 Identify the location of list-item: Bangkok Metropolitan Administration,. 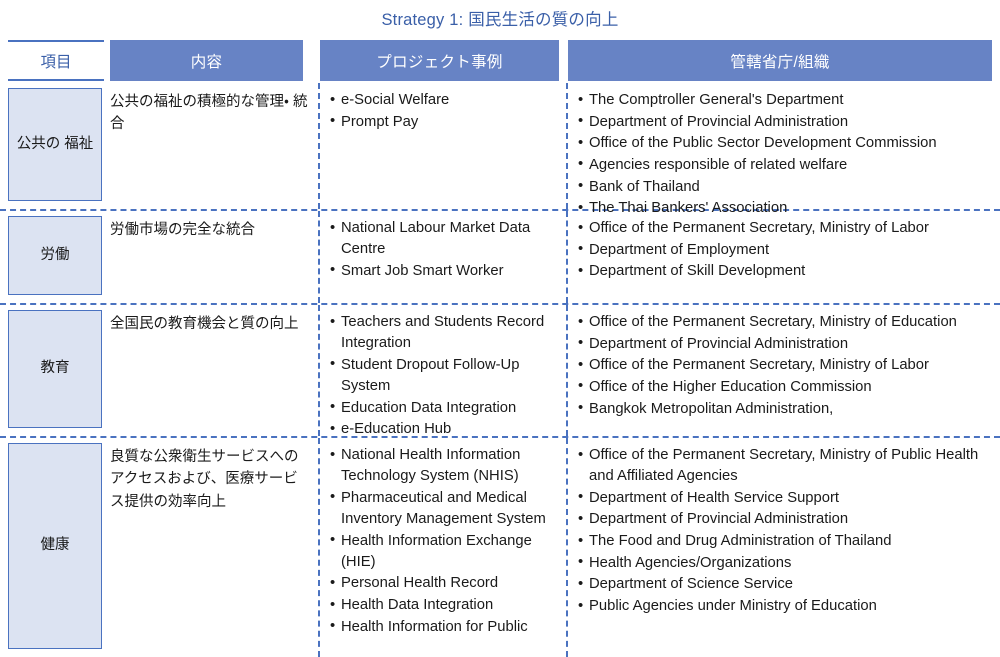
(787, 409).